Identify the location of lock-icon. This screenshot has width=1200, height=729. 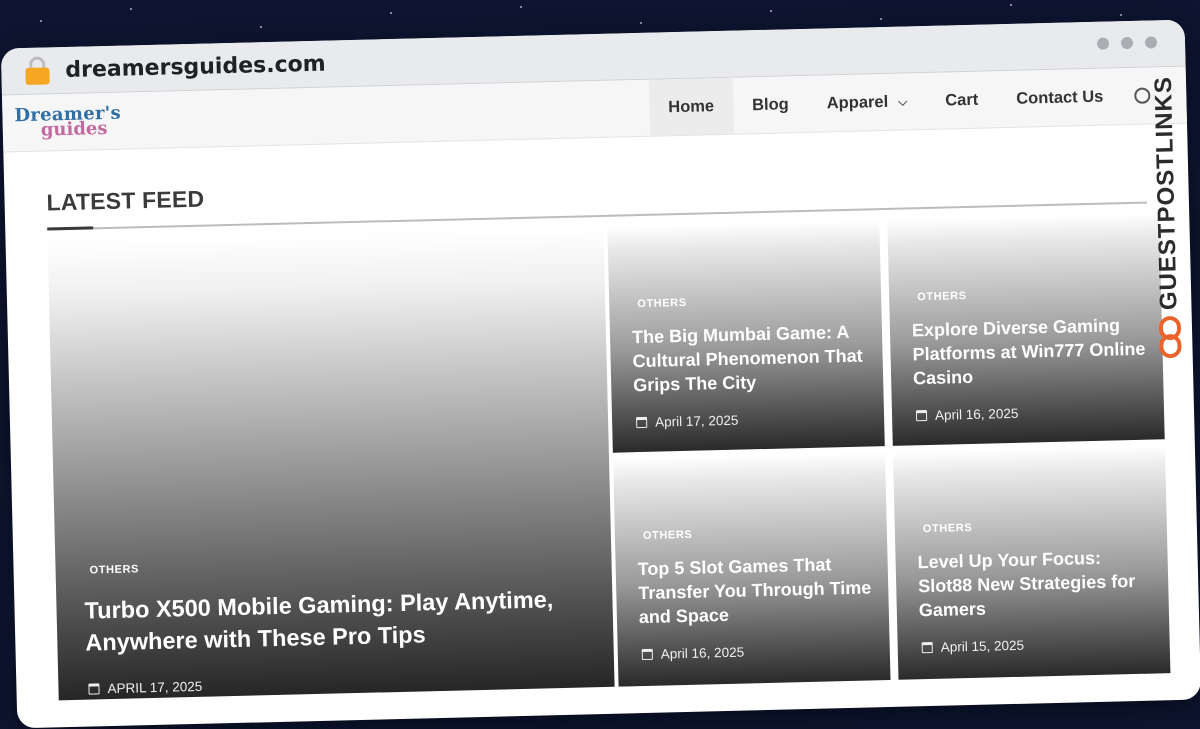
(37, 70).